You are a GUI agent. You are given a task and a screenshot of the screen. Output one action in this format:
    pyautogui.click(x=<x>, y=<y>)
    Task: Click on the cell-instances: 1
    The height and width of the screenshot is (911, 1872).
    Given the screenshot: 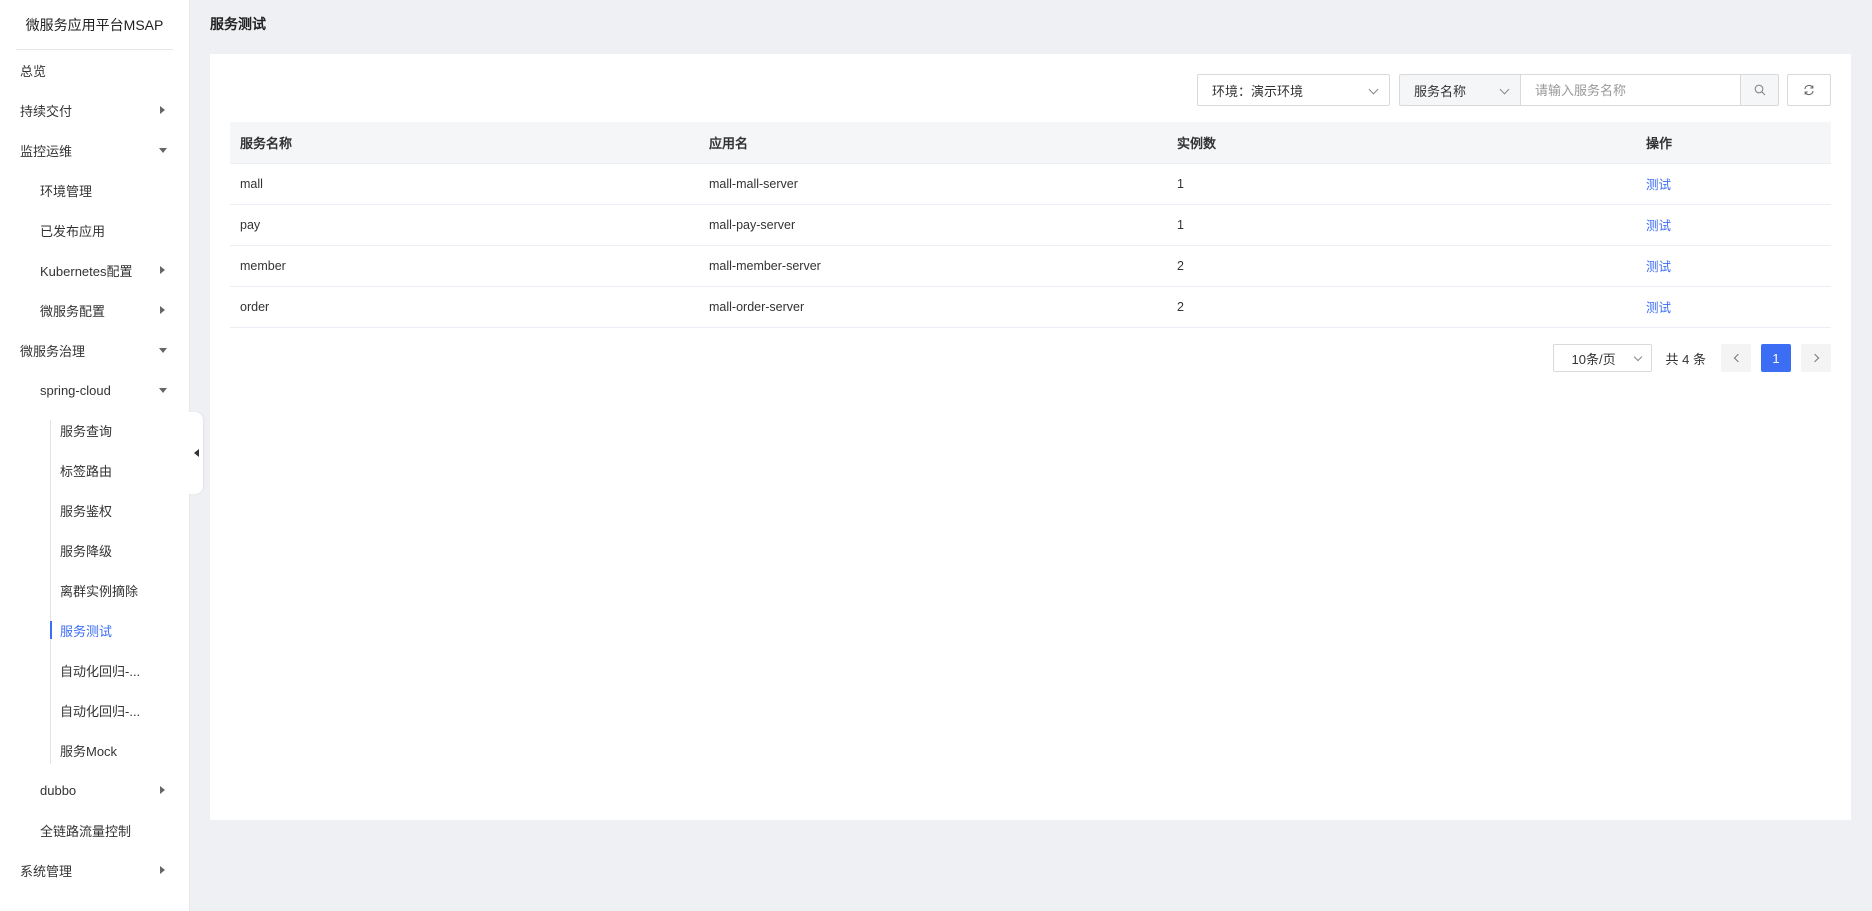 What is the action you would take?
    pyautogui.click(x=1401, y=184)
    